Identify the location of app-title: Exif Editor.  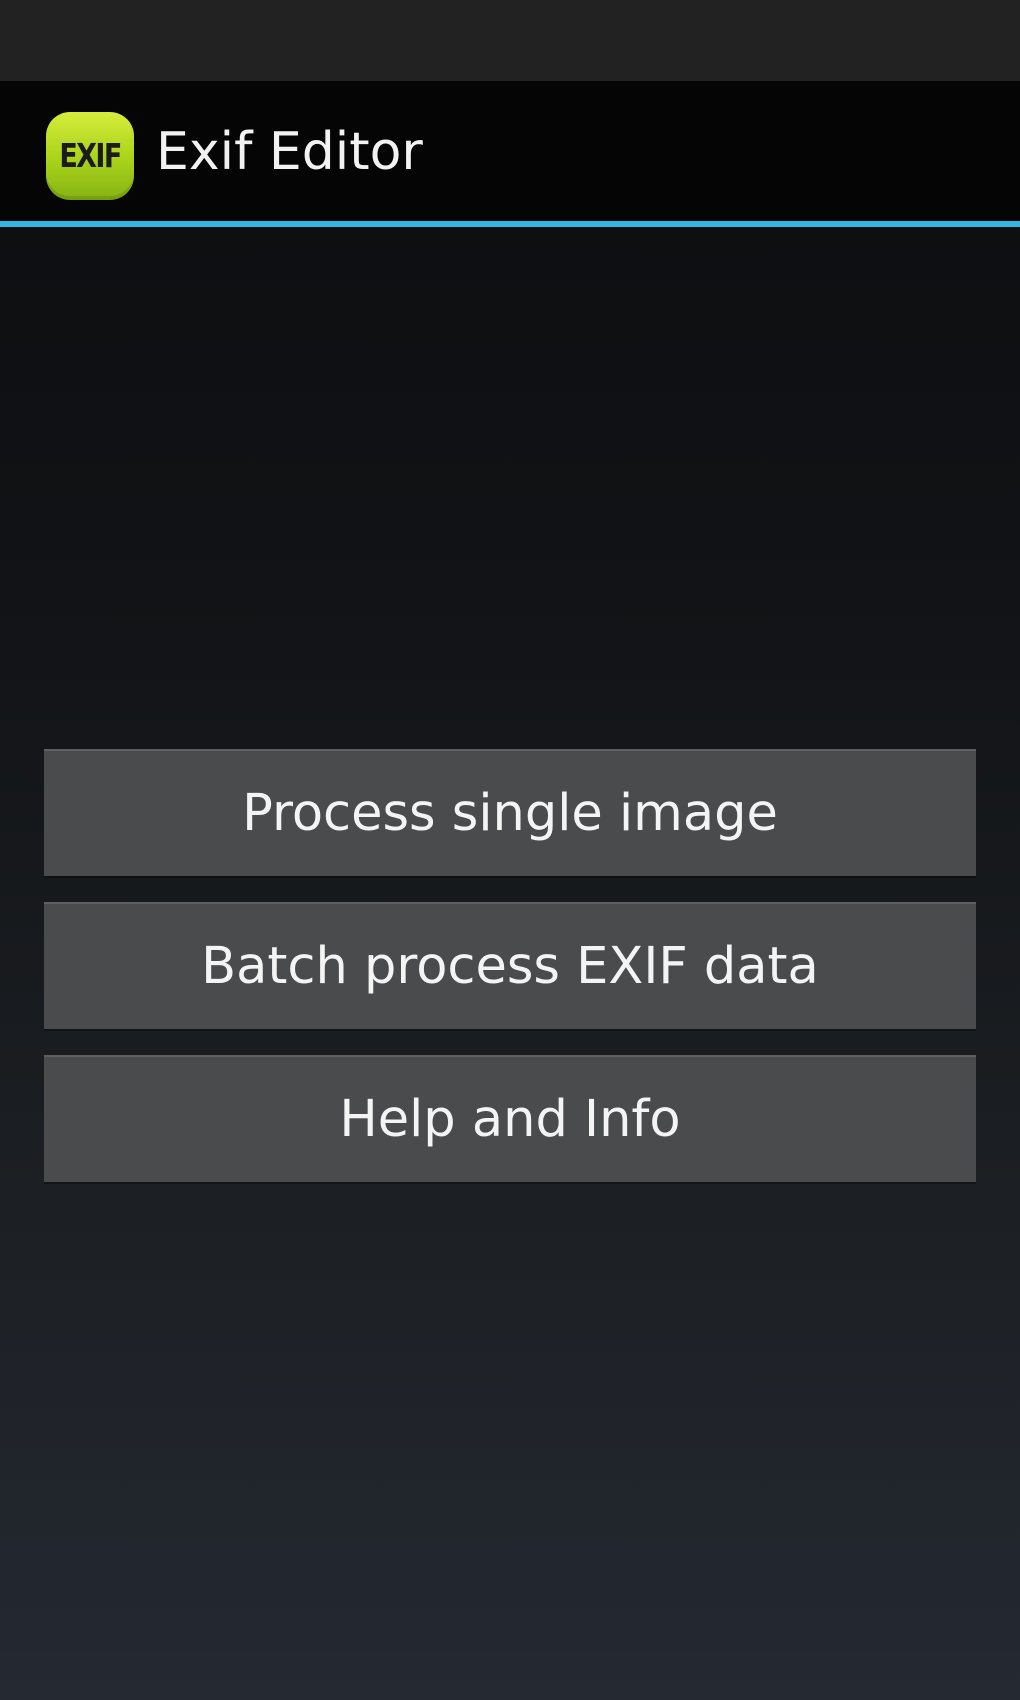
(289, 152).